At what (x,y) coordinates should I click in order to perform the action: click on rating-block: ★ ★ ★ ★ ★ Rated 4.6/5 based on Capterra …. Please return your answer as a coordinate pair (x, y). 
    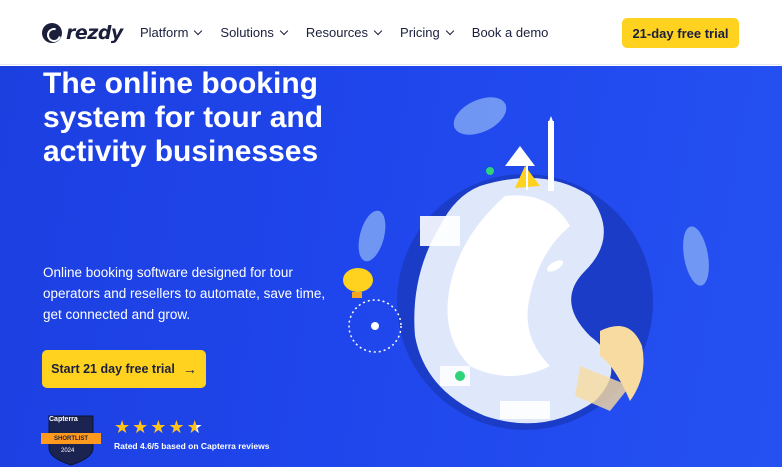
    Looking at the image, I should click on (191, 434).